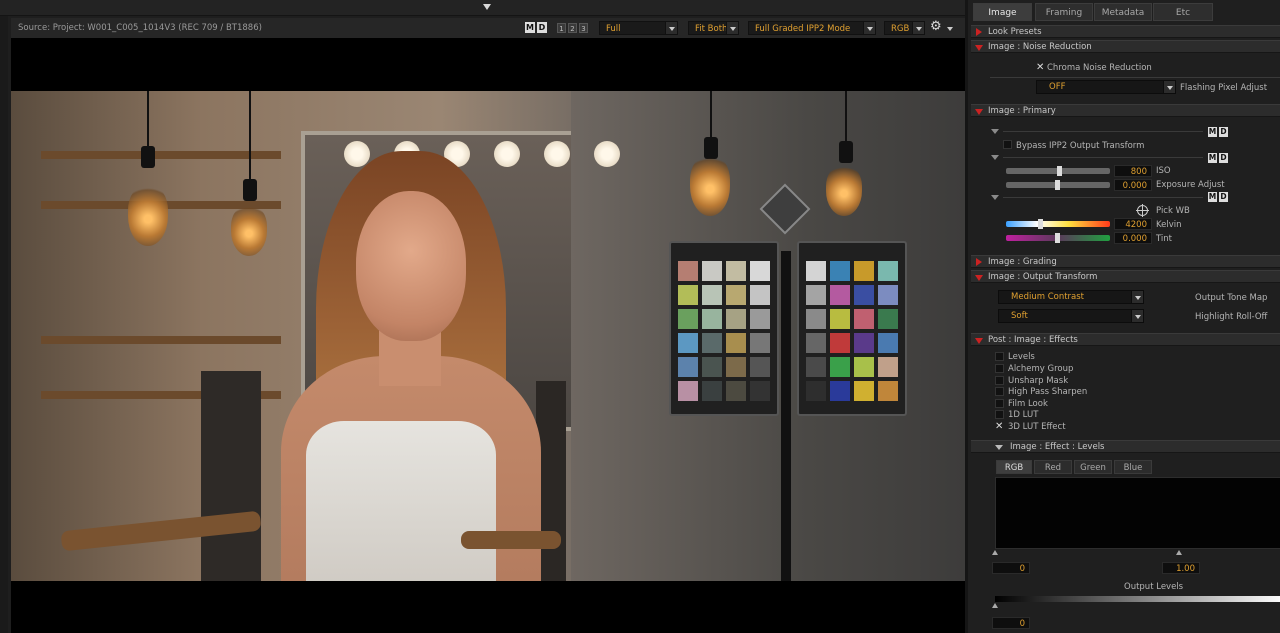  I want to click on section-output-transform: Image : Output Transform, so click(1125, 276).